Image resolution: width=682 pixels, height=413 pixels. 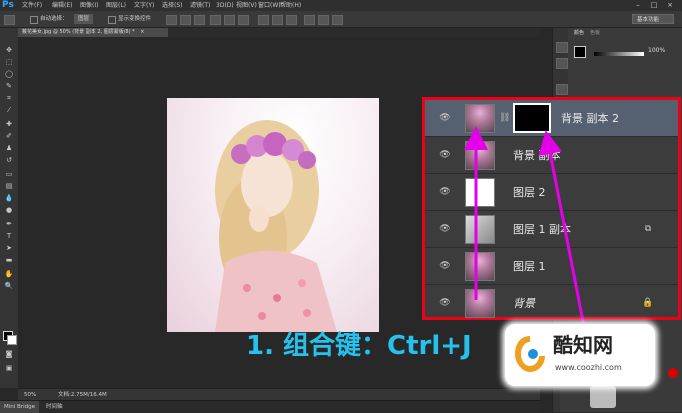 I want to click on shortcut-annotation: 1. 组合键：Ctrl+J, so click(x=359, y=346).